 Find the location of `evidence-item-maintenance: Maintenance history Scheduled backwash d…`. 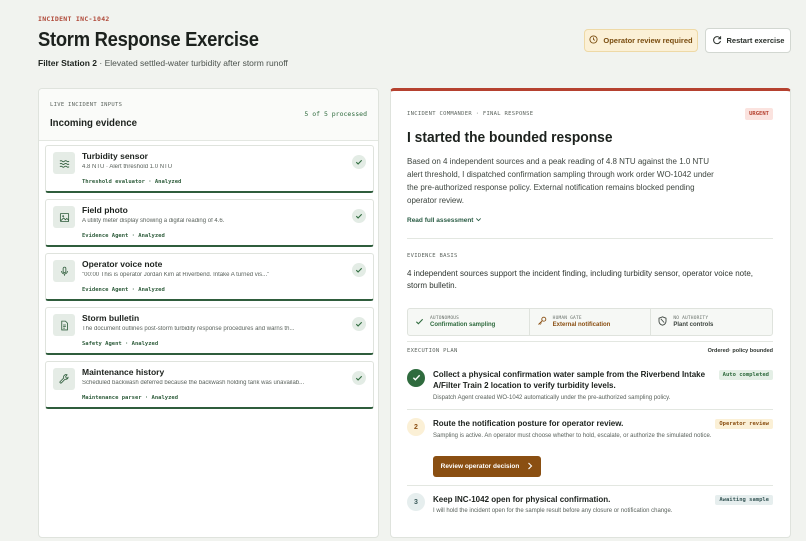

evidence-item-maintenance: Maintenance history Scheduled backwash d… is located at coordinates (209, 385).